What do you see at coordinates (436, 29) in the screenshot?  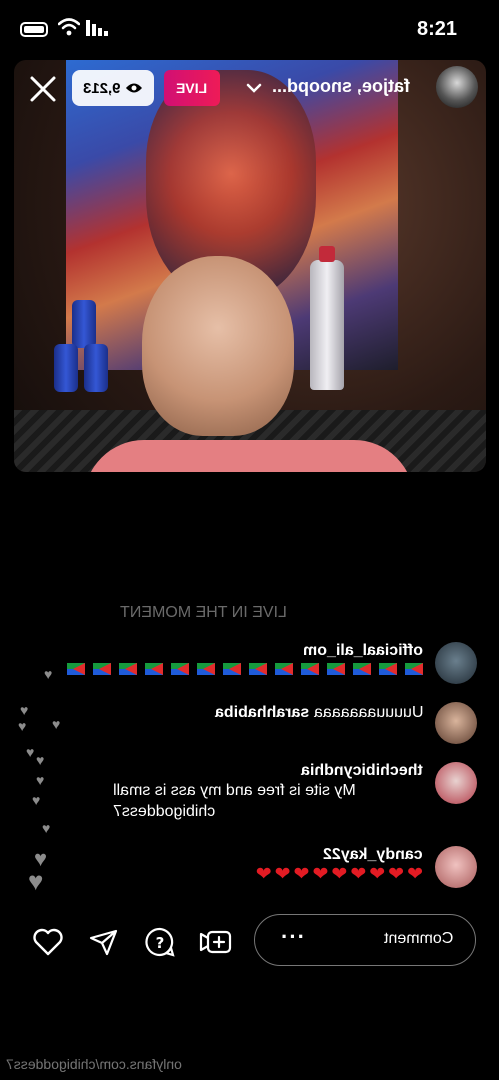 I see `clock: 8:21` at bounding box center [436, 29].